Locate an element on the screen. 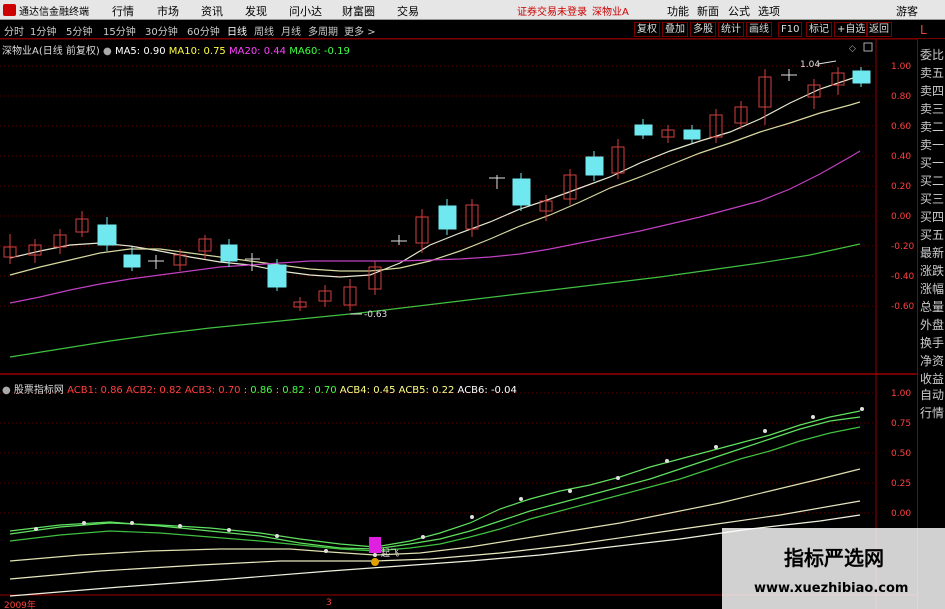 The width and height of the screenshot is (945, 609). period-30min: 30分钟 is located at coordinates (161, 30).